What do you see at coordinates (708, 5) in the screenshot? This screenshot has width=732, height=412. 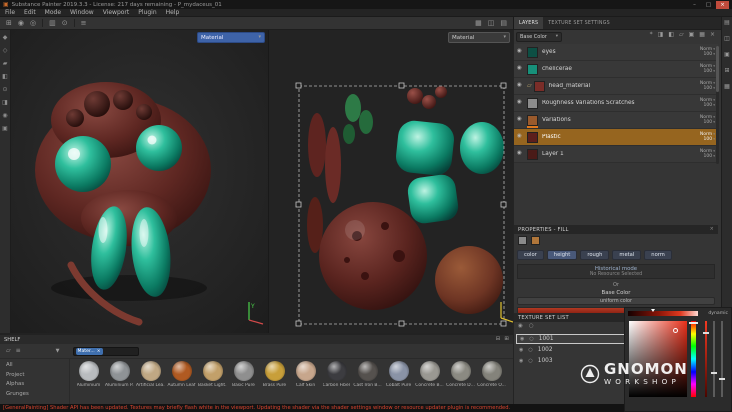 I see `maximize-button: □` at bounding box center [708, 5].